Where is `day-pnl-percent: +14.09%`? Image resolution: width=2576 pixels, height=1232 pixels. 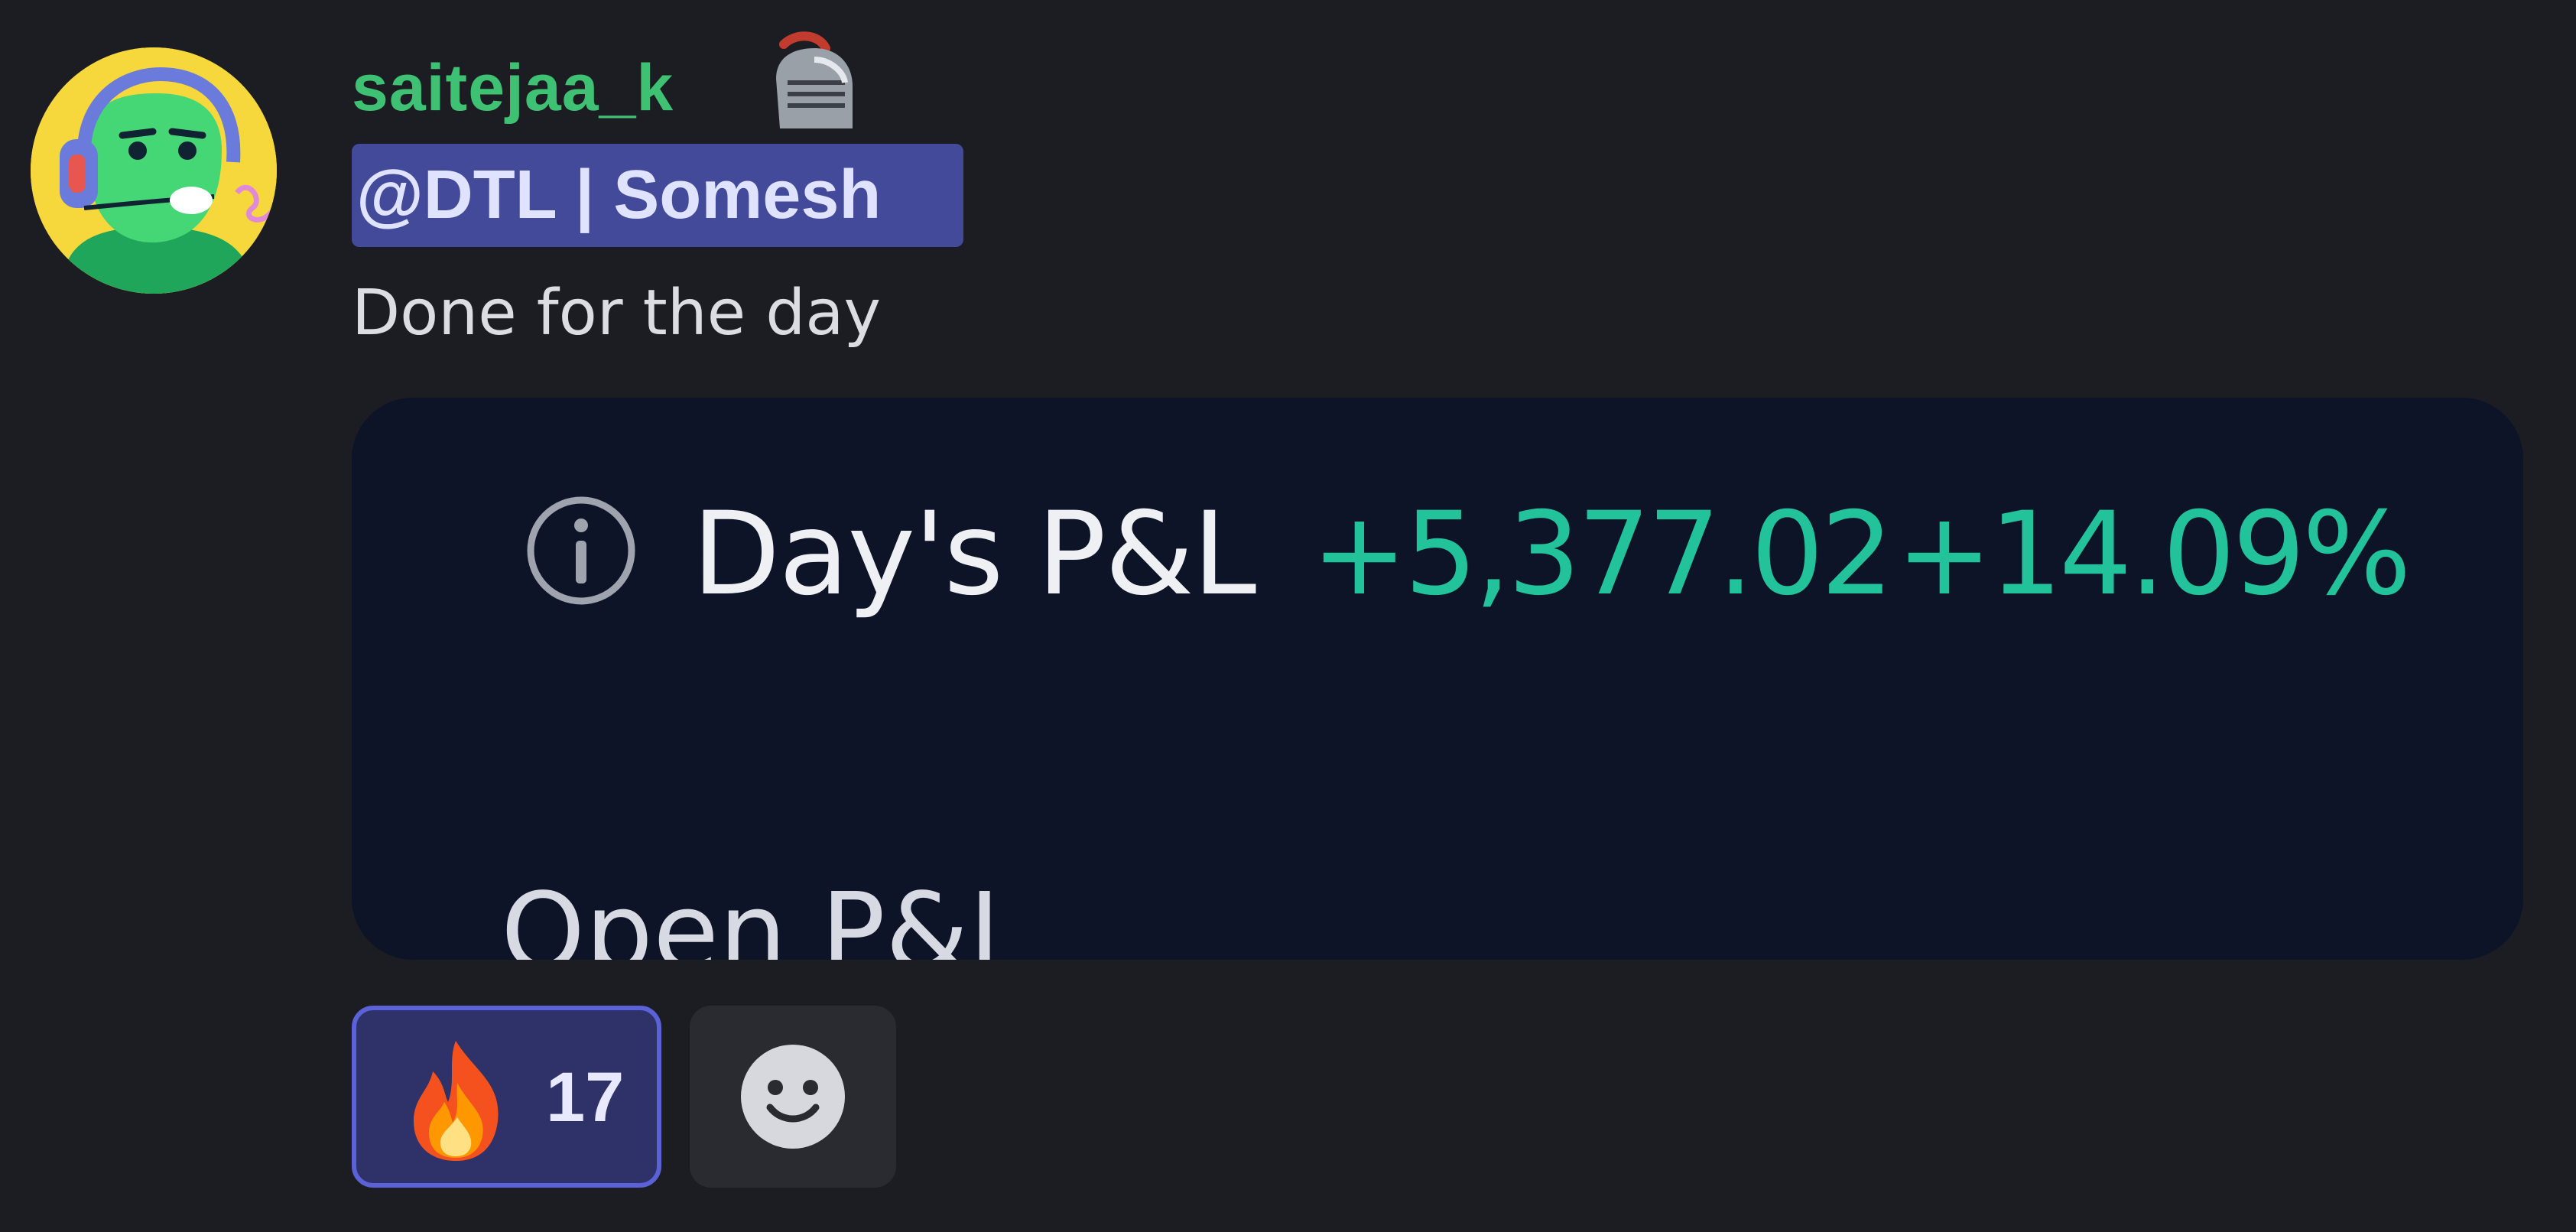 day-pnl-percent: +14.09% is located at coordinates (2154, 554).